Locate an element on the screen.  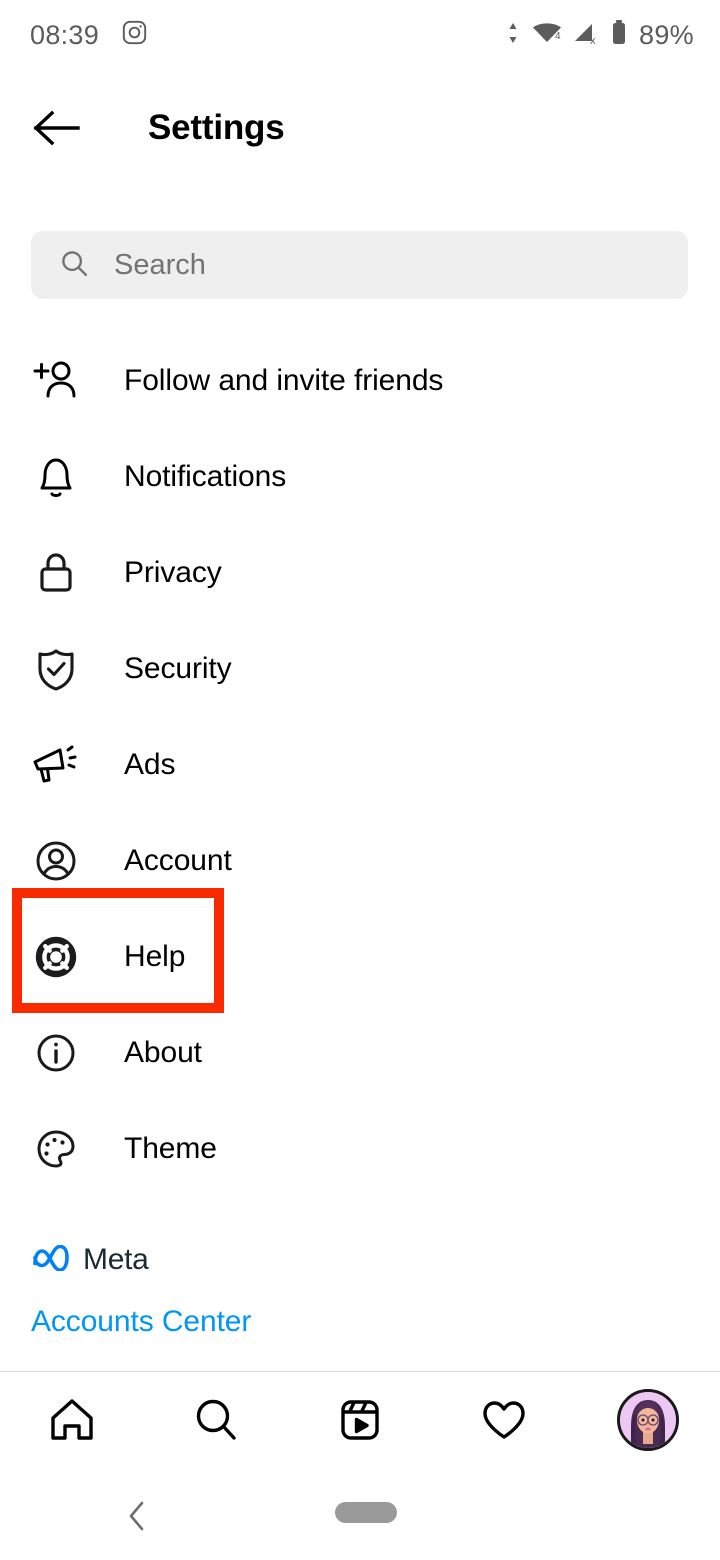
battery-percent: 89% is located at coordinates (666, 34).